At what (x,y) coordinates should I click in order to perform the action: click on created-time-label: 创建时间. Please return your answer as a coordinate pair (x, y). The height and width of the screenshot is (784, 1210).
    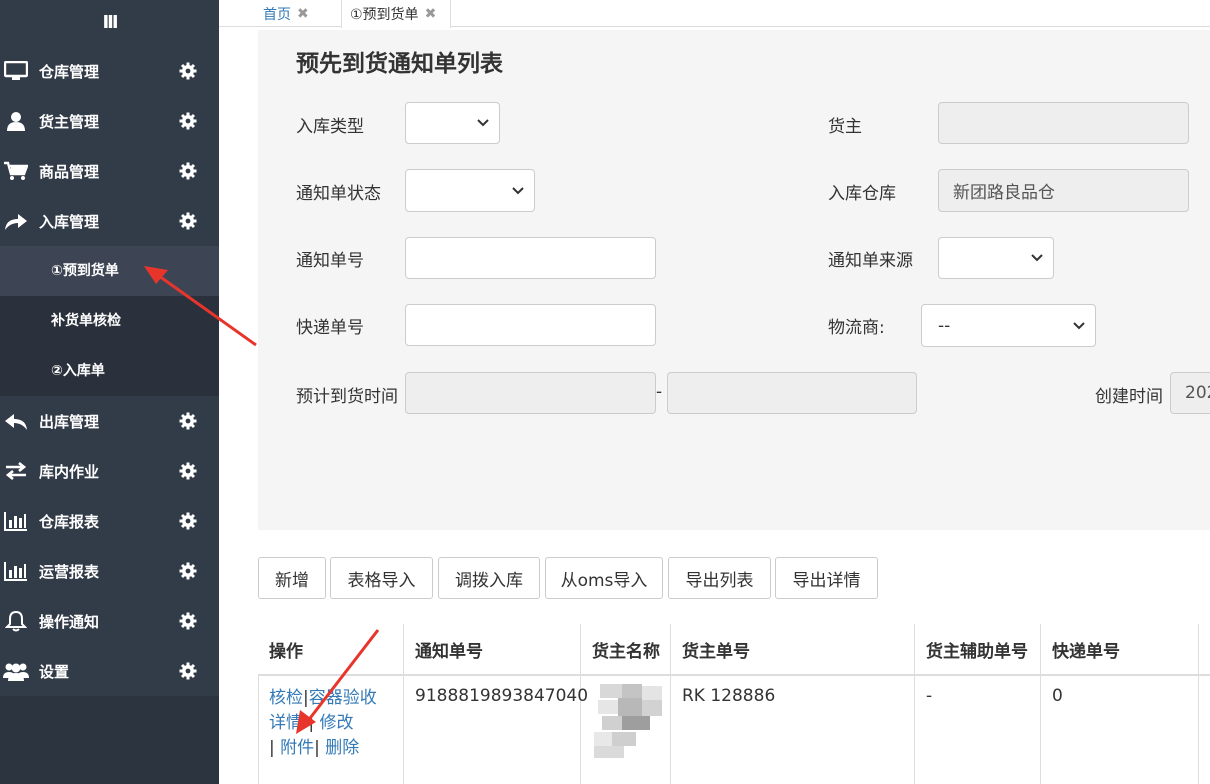
    Looking at the image, I should click on (1129, 397).